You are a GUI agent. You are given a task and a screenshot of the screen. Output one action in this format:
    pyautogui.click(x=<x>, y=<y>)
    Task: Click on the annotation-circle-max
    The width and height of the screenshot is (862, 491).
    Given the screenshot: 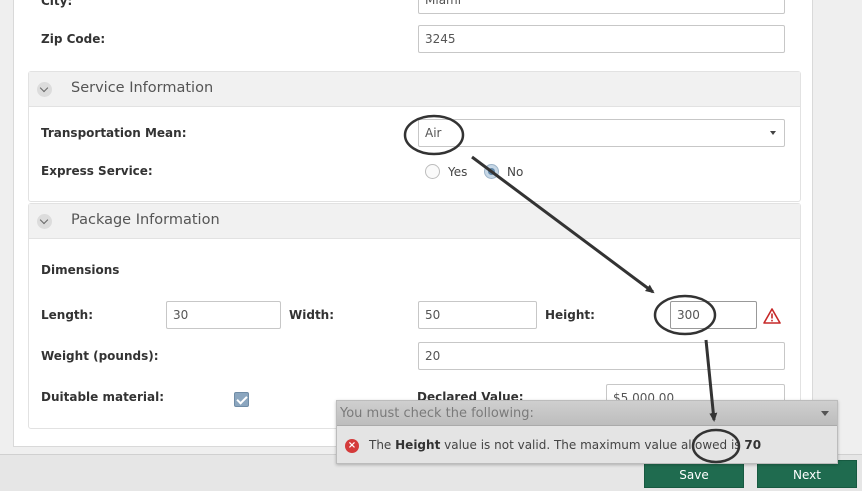 What is the action you would take?
    pyautogui.click(x=716, y=446)
    